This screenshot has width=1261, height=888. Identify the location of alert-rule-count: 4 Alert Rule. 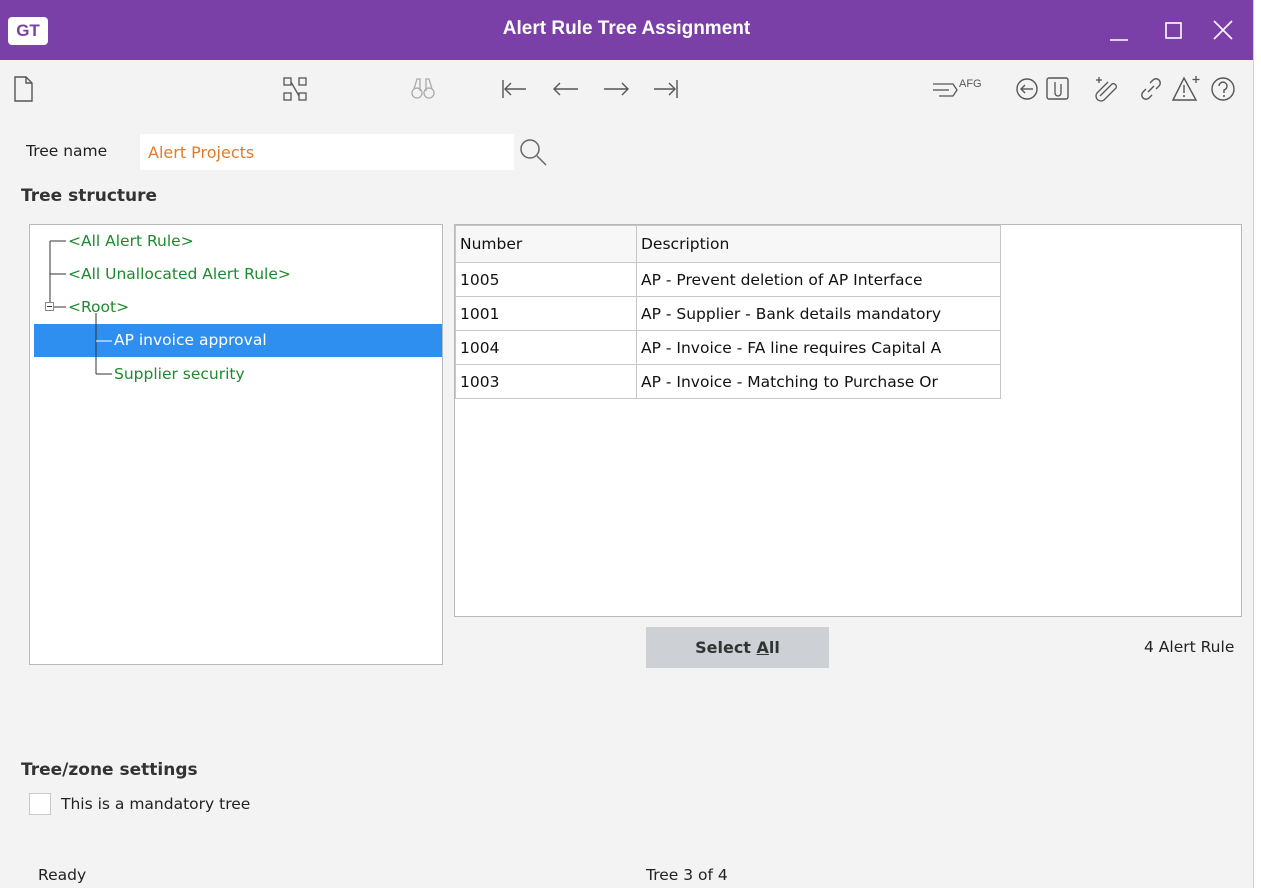
(1189, 647).